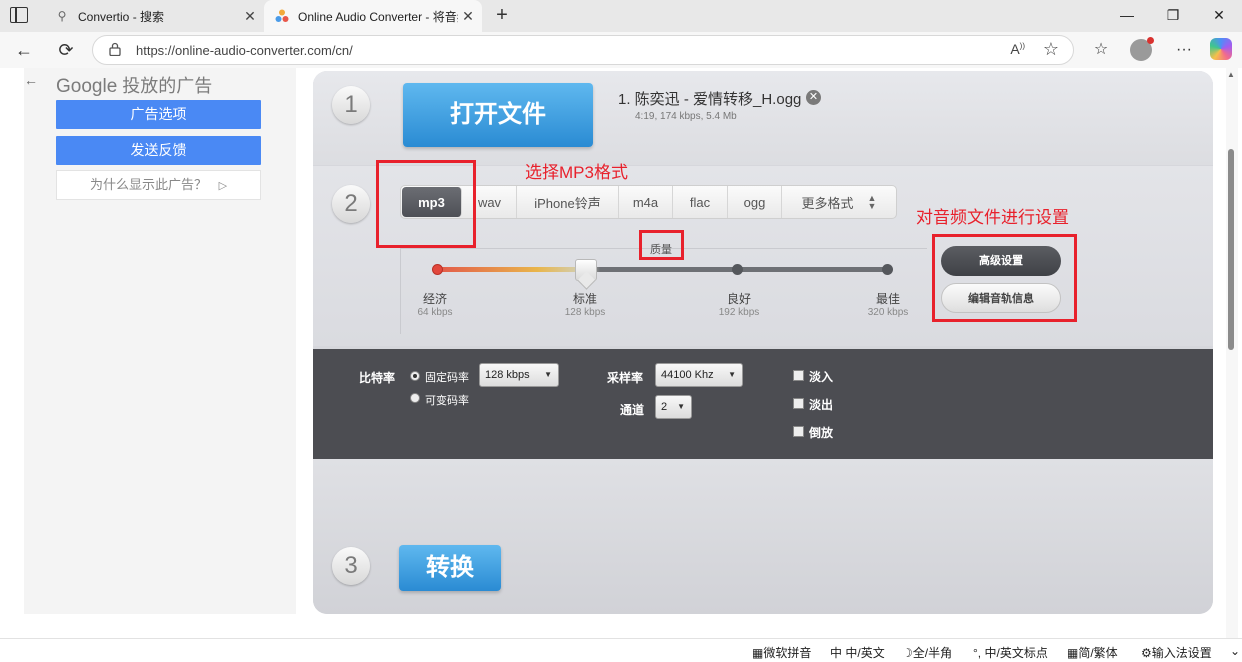 This screenshot has height=662, width=1242. Describe the element at coordinates (584, 299) in the screenshot. I see `quality-level-label: 标准` at that location.